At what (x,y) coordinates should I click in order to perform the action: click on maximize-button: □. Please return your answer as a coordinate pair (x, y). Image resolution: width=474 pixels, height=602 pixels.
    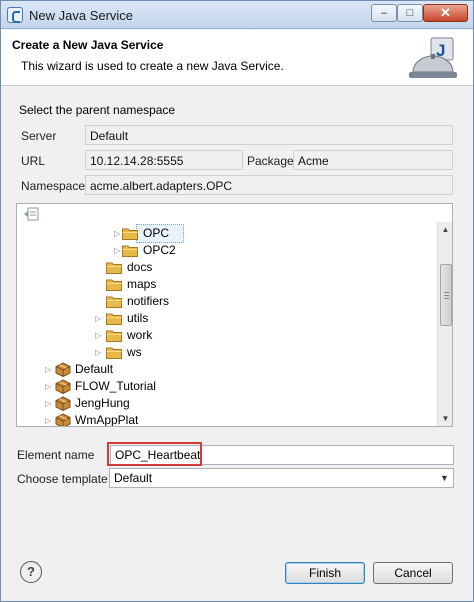
    Looking at the image, I should click on (410, 13).